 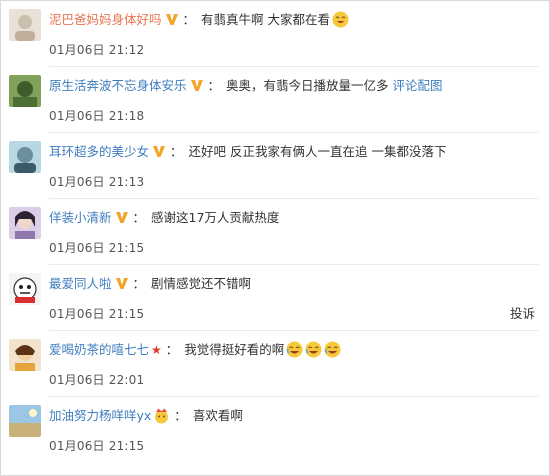 What do you see at coordinates (275, 364) in the screenshot?
I see `comment-item: 爱喝奶茶的嘻七七 ★： 我觉得挺好看的啊 01月06日 22:01` at bounding box center [275, 364].